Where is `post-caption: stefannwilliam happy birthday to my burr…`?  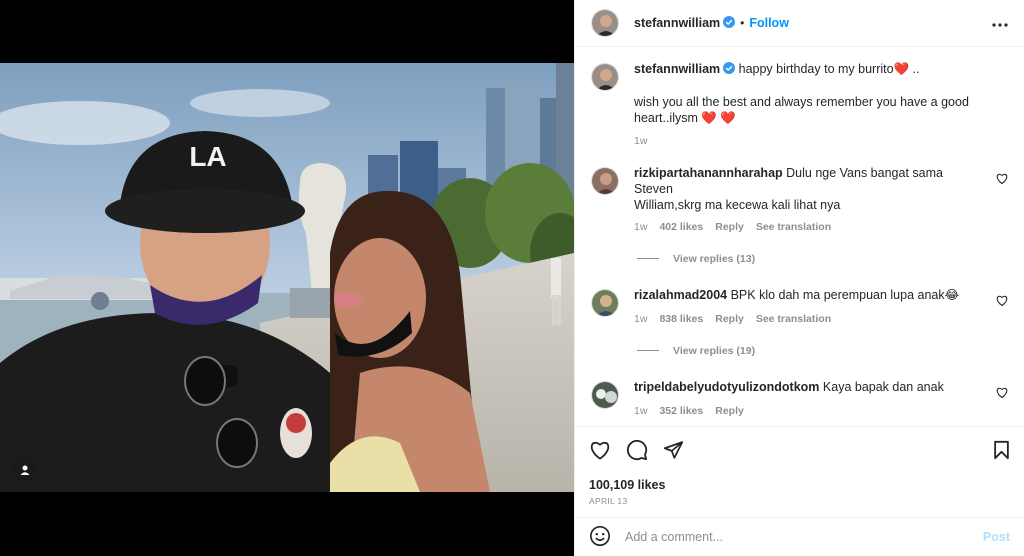
post-caption: stefannwilliam happy birthday to my burr… is located at coordinates (799, 105).